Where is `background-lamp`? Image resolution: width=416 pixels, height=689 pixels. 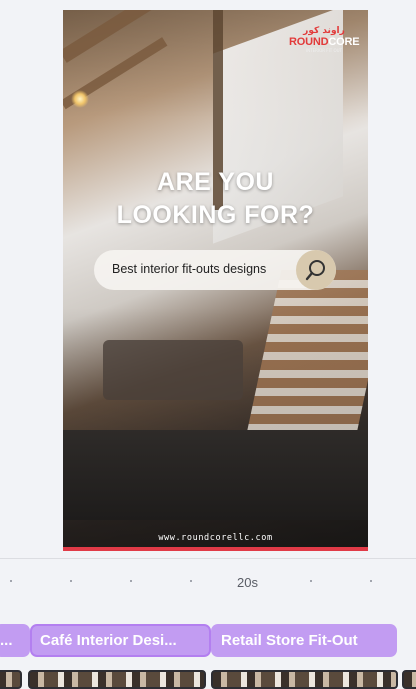 background-lamp is located at coordinates (80, 99).